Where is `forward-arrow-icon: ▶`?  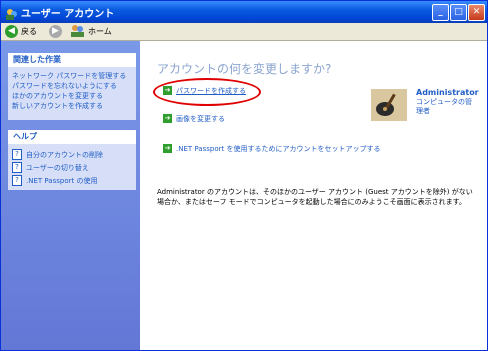 forward-arrow-icon: ▶ is located at coordinates (55, 31).